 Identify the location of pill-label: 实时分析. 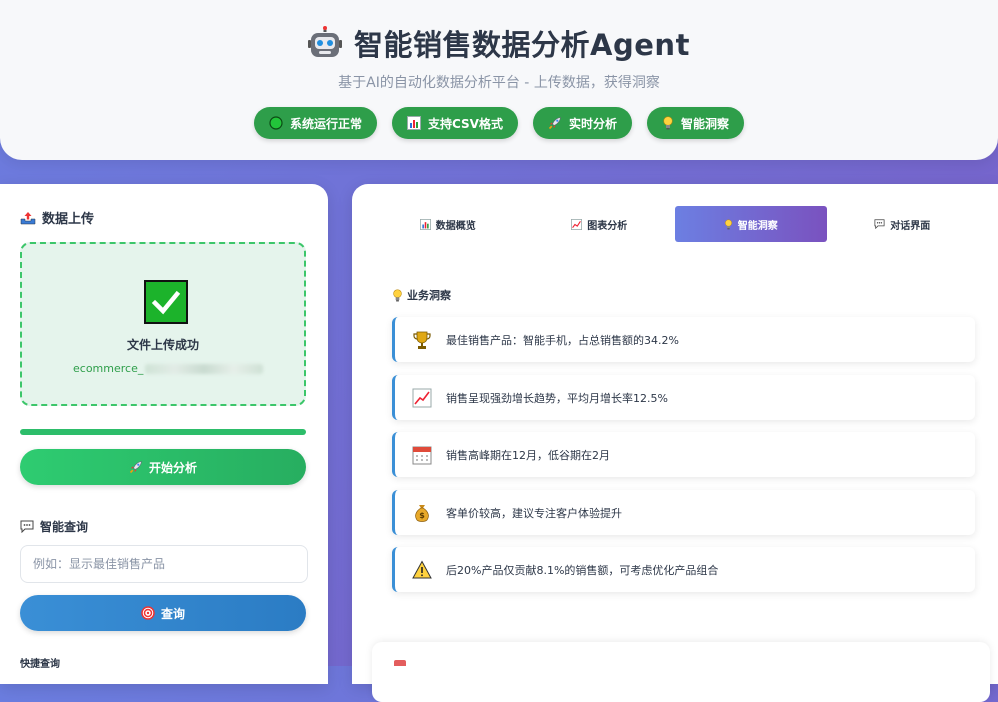
(592, 123).